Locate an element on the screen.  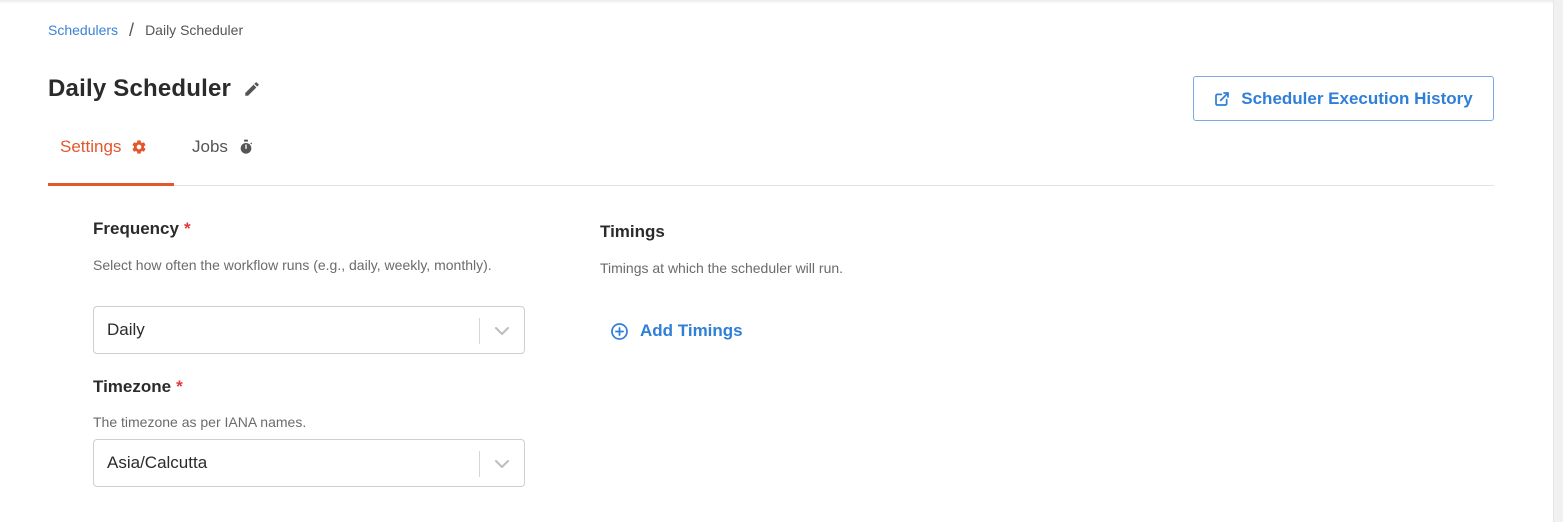
tab-settings: Settings is located at coordinates (111, 158).